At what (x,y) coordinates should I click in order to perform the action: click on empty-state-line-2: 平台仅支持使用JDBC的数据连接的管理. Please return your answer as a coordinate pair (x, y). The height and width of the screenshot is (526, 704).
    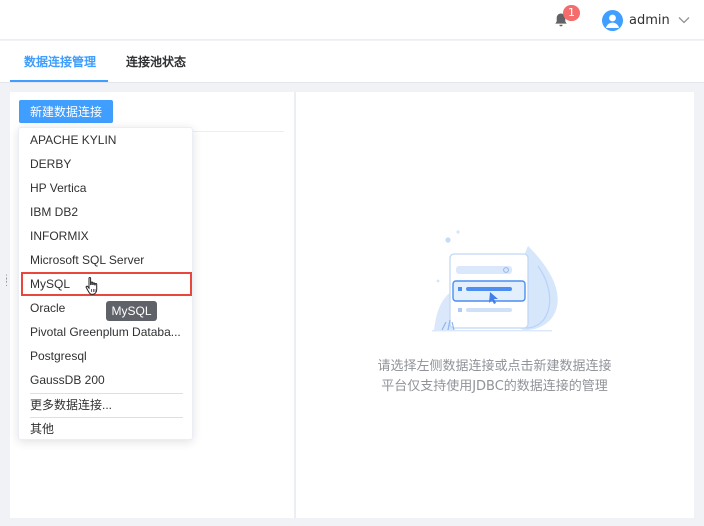
    Looking at the image, I should click on (494, 386).